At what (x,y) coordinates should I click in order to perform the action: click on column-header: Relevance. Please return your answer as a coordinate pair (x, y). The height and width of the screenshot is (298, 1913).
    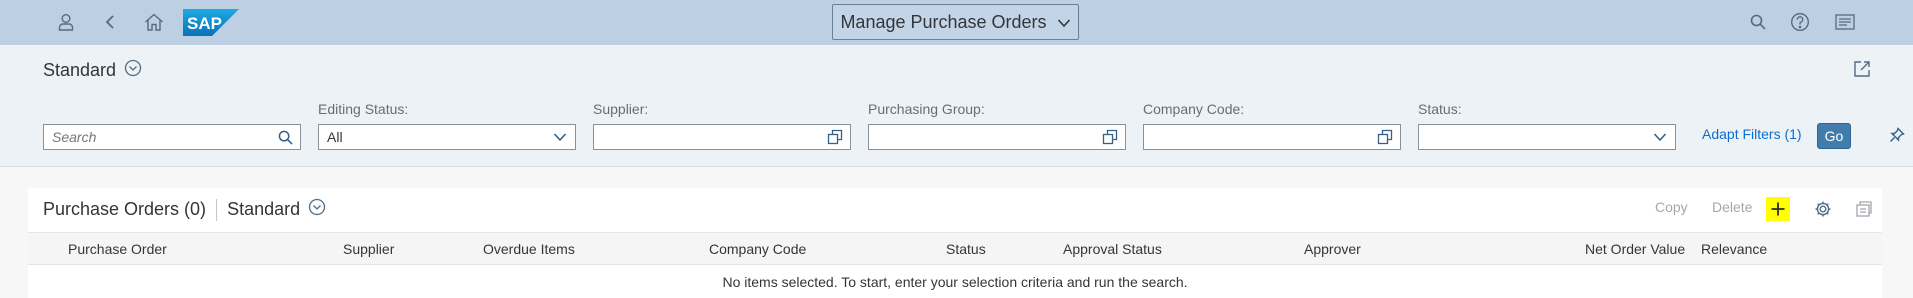
    Looking at the image, I should click on (1734, 249).